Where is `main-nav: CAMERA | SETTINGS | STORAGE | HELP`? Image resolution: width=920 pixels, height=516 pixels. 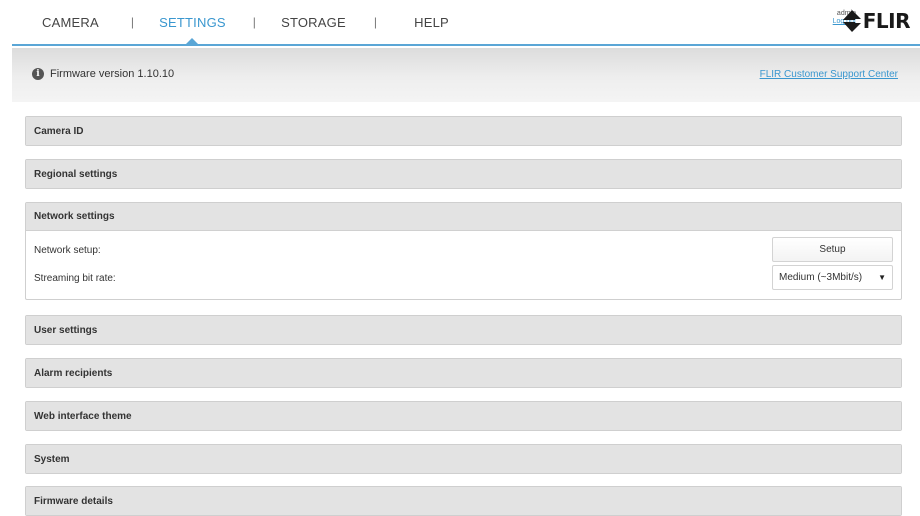
main-nav: CAMERA | SETTINGS | STORAGE | HELP is located at coordinates (230, 22).